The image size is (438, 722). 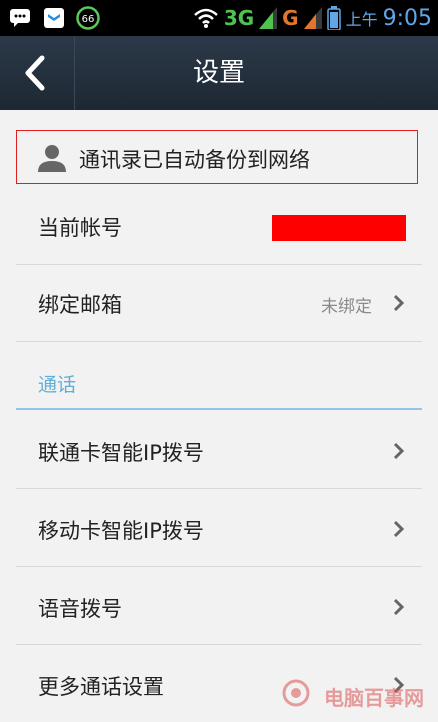 What do you see at coordinates (219, 18) in the screenshot?
I see `status-bar: 66 3G G 上午 9:05` at bounding box center [219, 18].